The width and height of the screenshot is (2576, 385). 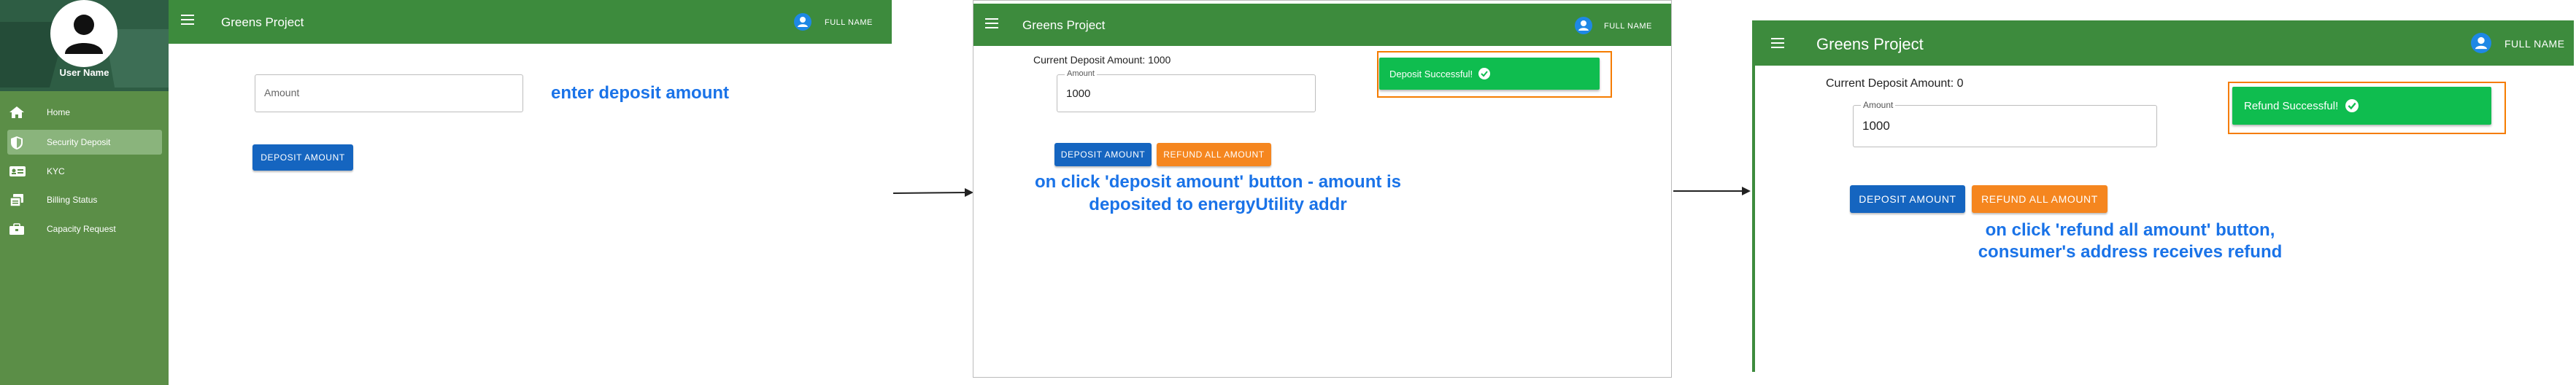 What do you see at coordinates (17, 229) in the screenshot?
I see `briefcase-icon` at bounding box center [17, 229].